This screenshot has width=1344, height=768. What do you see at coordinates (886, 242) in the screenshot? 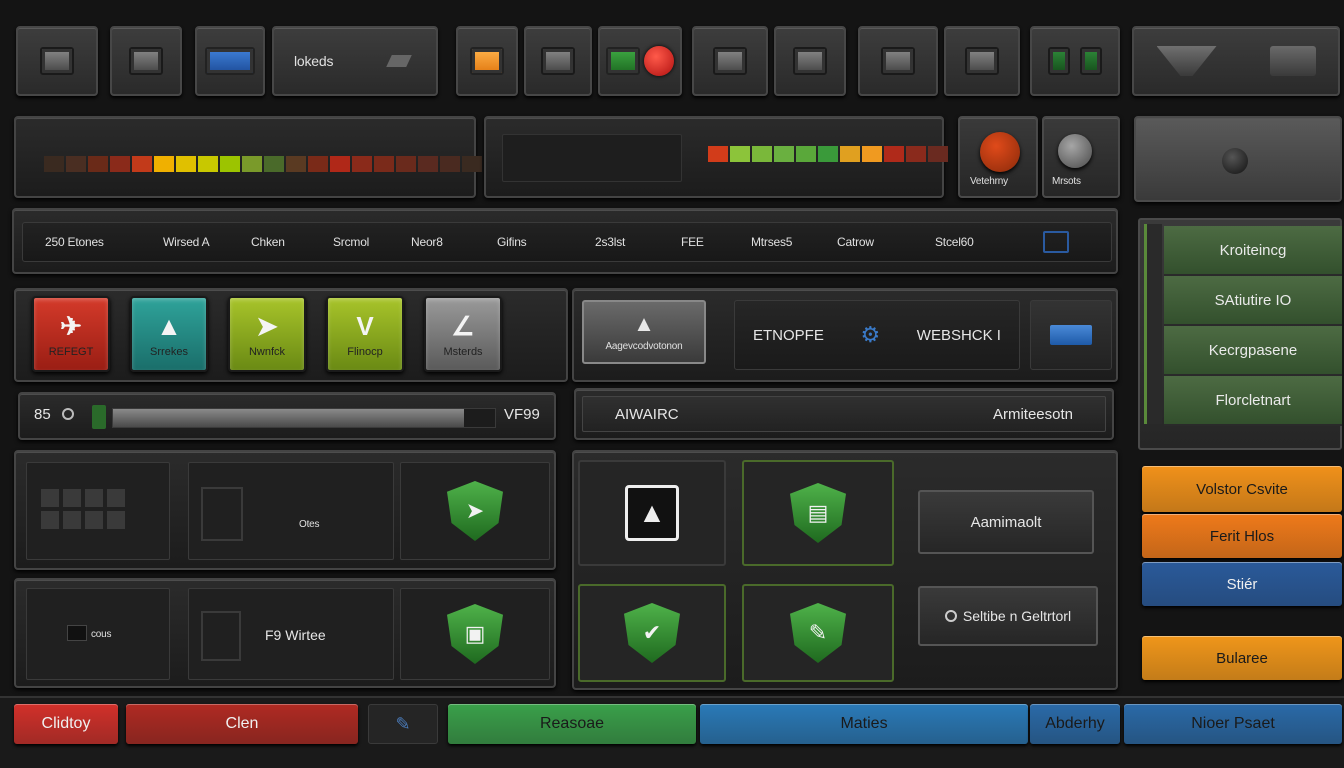
I see `tab-10: Catrow` at bounding box center [886, 242].